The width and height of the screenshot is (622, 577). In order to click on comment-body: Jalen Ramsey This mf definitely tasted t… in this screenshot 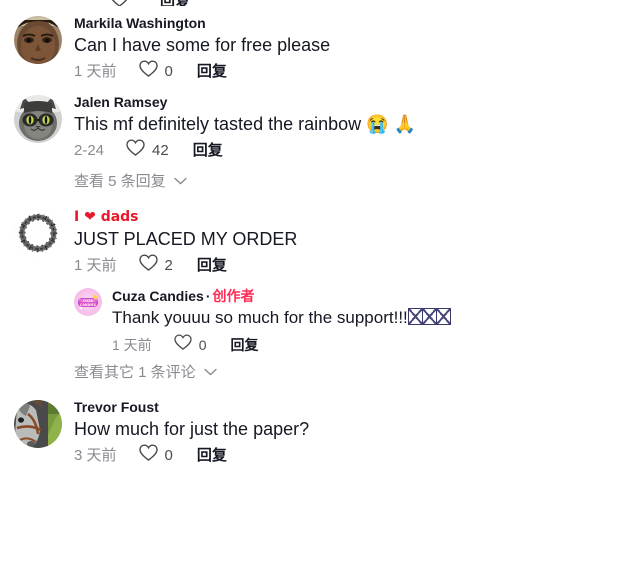, I will do `click(348, 126)`.